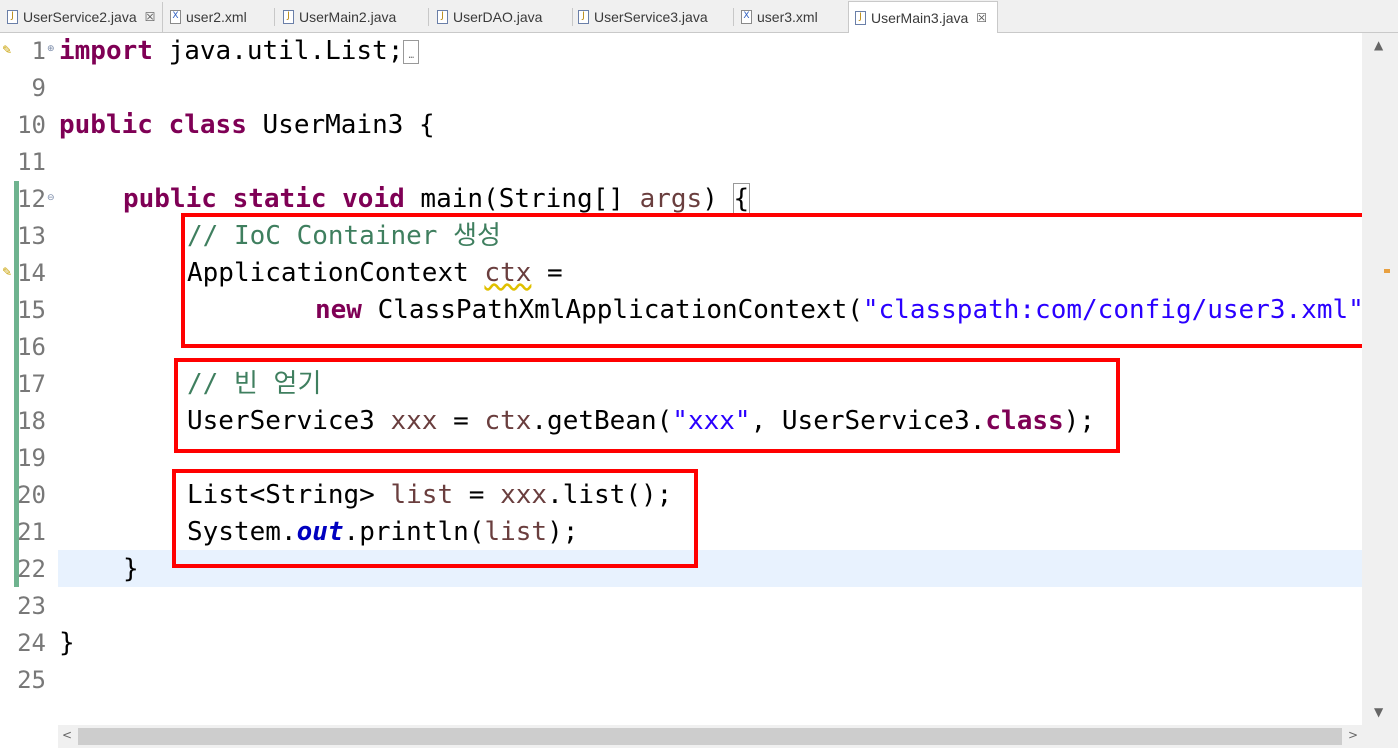  Describe the element at coordinates (1353, 735) in the screenshot. I see `scroll-right-icon: >` at that location.